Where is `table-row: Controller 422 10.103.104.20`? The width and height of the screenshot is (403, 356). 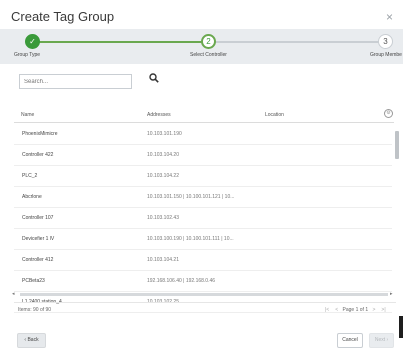 table-row: Controller 422 10.103.104.20 is located at coordinates (203, 155).